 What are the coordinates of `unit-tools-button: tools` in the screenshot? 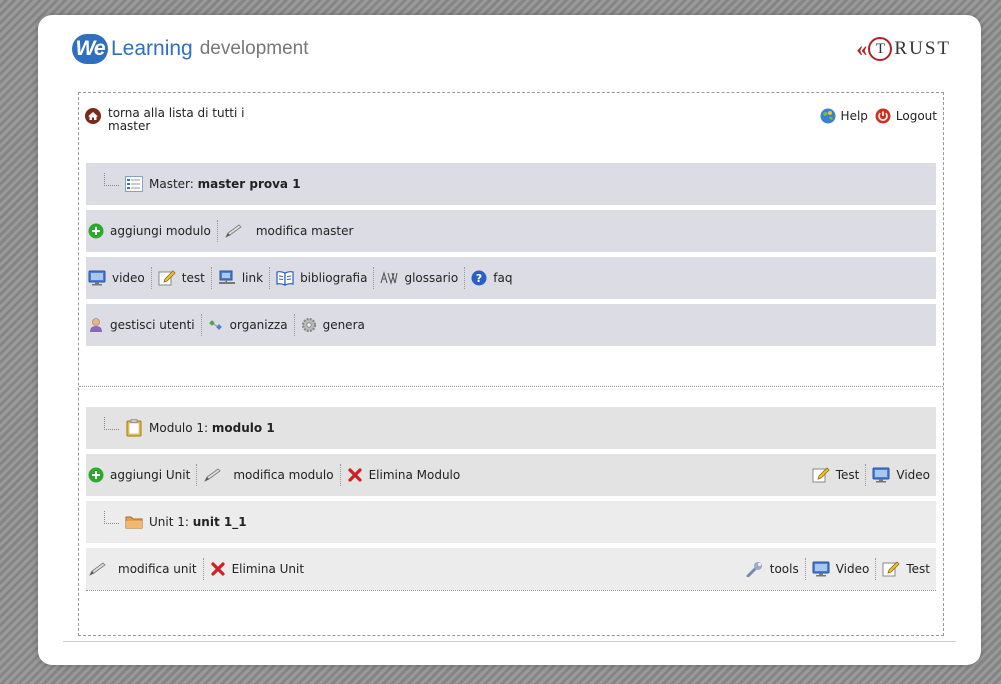 It's located at (774, 569).